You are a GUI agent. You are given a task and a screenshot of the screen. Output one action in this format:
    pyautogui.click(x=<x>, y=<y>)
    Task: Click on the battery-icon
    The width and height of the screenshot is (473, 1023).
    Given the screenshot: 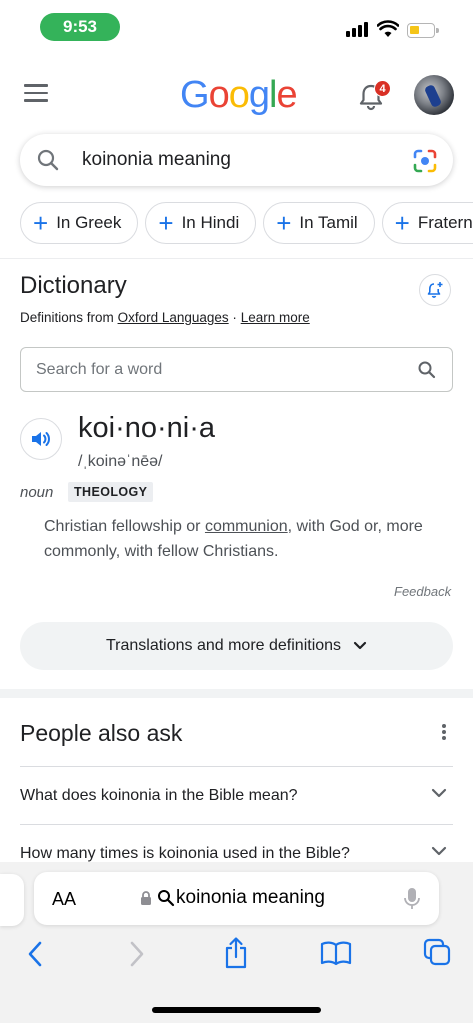 What is the action you would take?
    pyautogui.click(x=423, y=30)
    